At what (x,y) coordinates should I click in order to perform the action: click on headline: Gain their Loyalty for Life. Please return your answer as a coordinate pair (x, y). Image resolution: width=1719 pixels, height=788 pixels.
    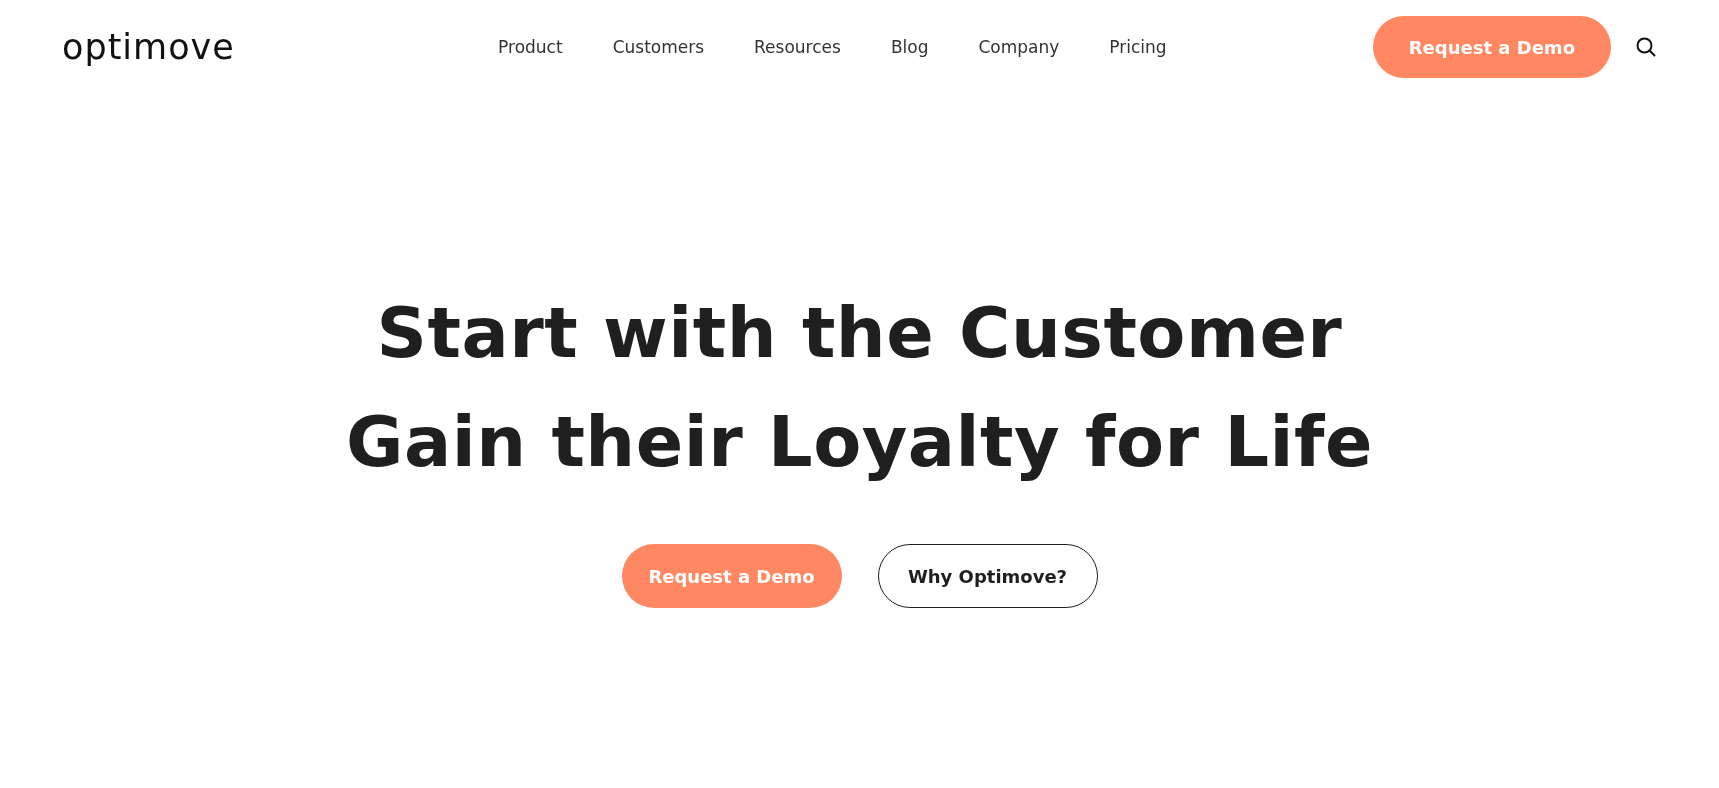
    Looking at the image, I should click on (859, 442).